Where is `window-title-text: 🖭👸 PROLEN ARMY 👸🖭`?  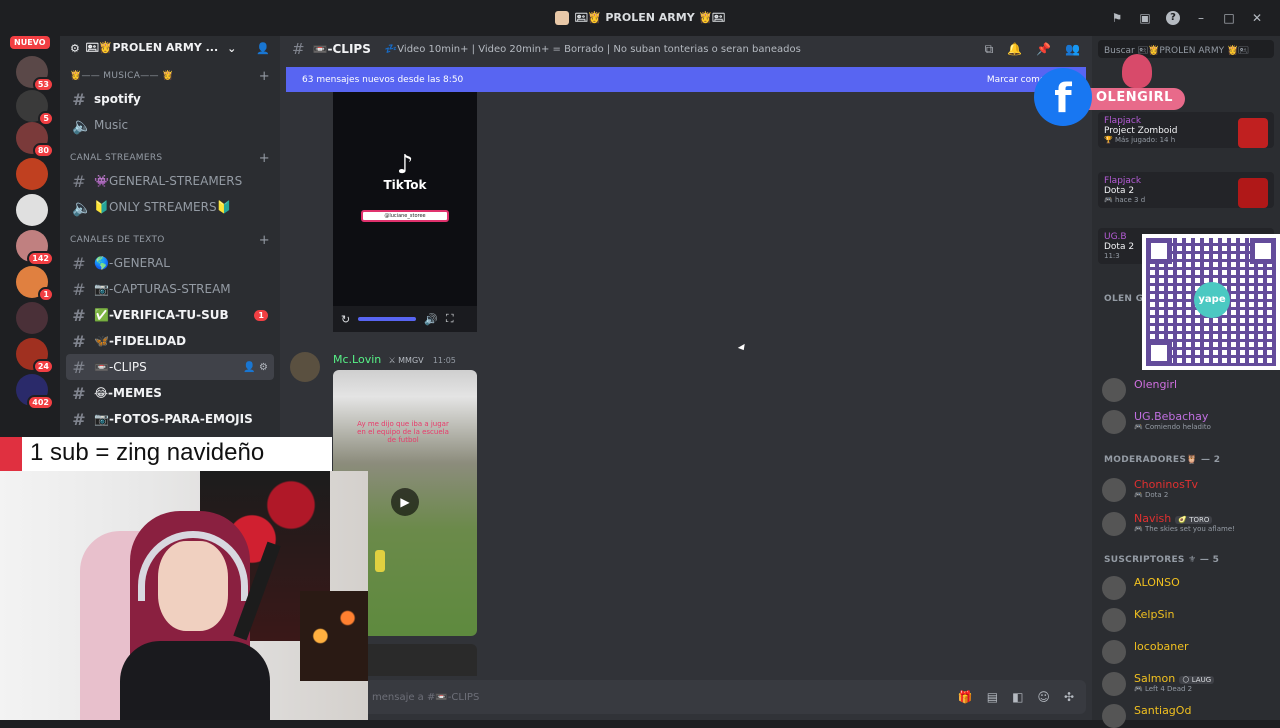 window-title-text: 🖭👸 PROLEN ARMY 👸🖭 is located at coordinates (650, 17).